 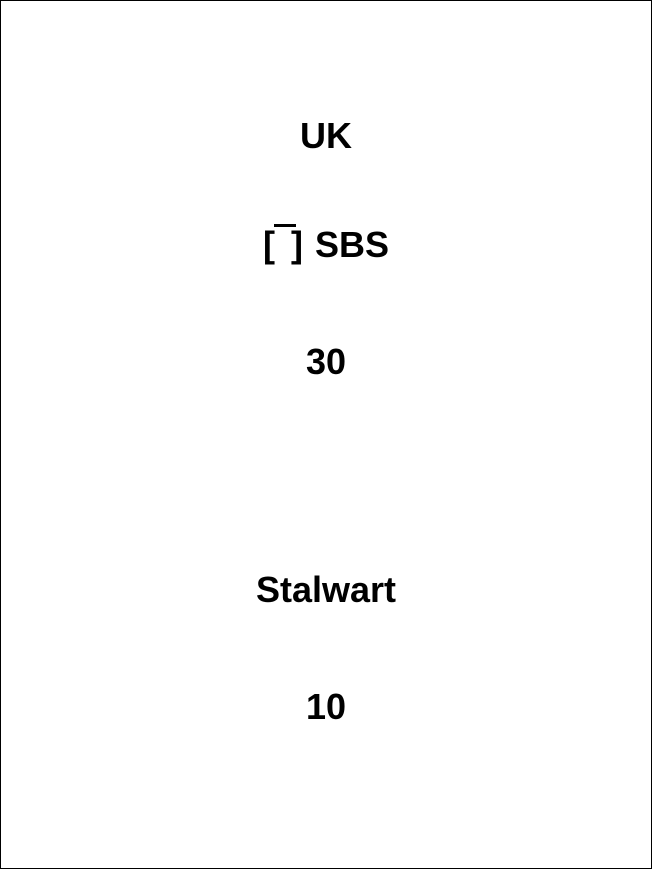 What do you see at coordinates (326, 135) in the screenshot?
I see `country-label: UK` at bounding box center [326, 135].